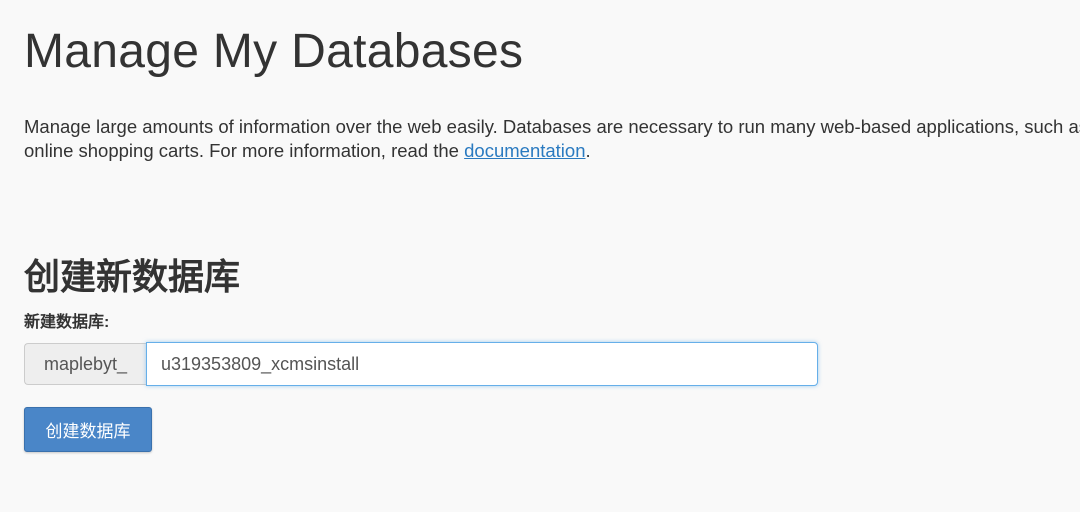 The height and width of the screenshot is (512, 1080). What do you see at coordinates (274, 51) in the screenshot?
I see `page-title: Manage My Databases` at bounding box center [274, 51].